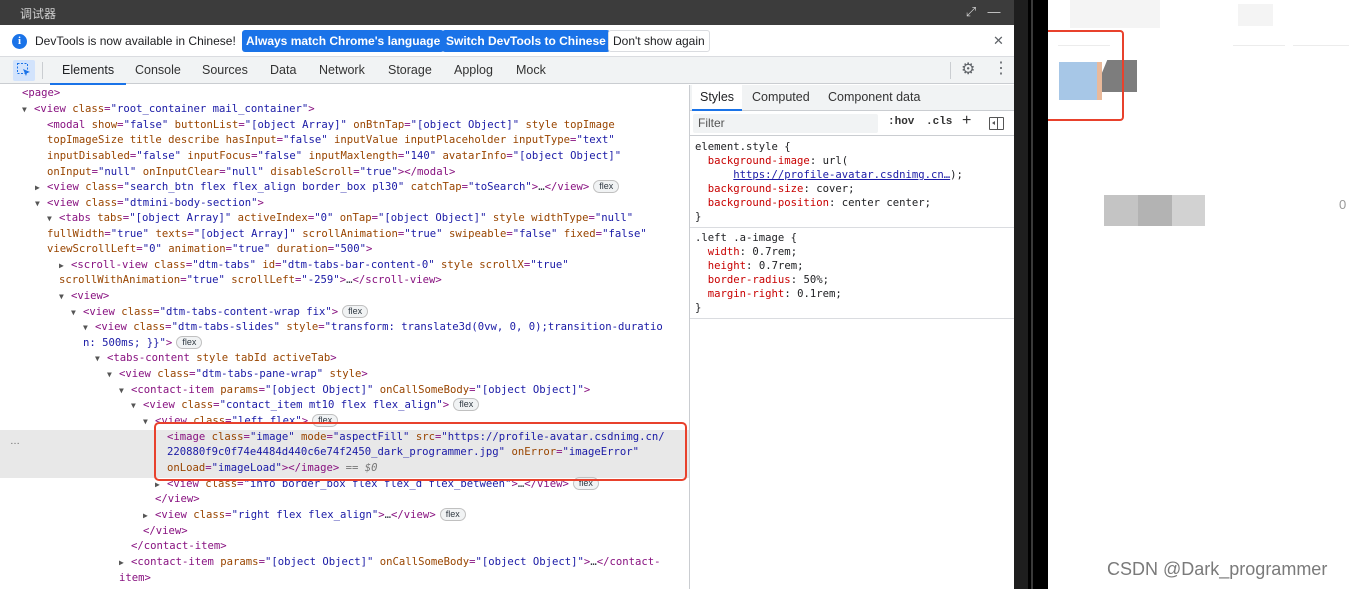  I want to click on rule-selector: element.style {, so click(743, 147).